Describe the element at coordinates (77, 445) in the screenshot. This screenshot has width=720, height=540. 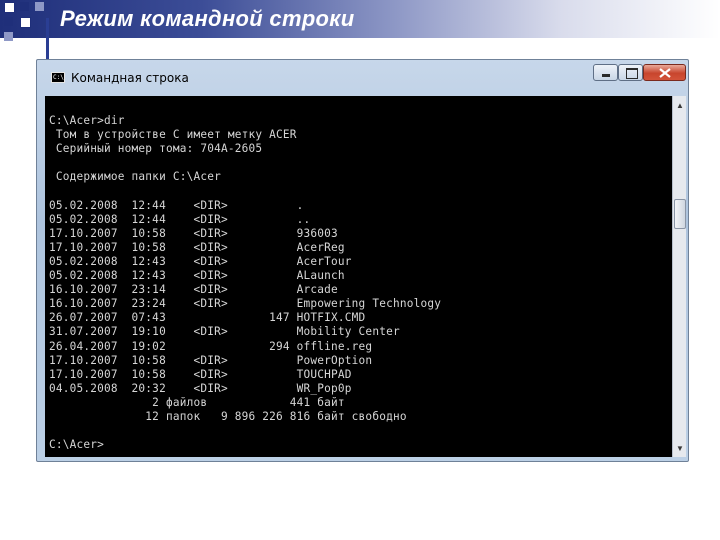
I see `console-line: C:\Acer>` at that location.